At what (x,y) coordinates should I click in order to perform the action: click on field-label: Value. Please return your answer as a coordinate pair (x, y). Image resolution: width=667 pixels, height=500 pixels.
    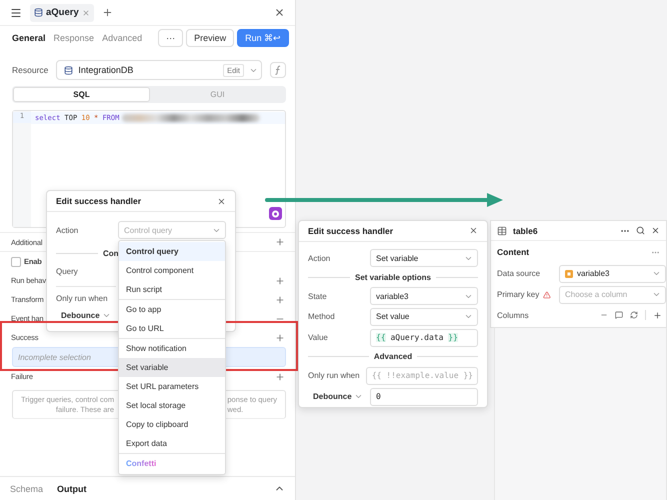
    Looking at the image, I should click on (318, 337).